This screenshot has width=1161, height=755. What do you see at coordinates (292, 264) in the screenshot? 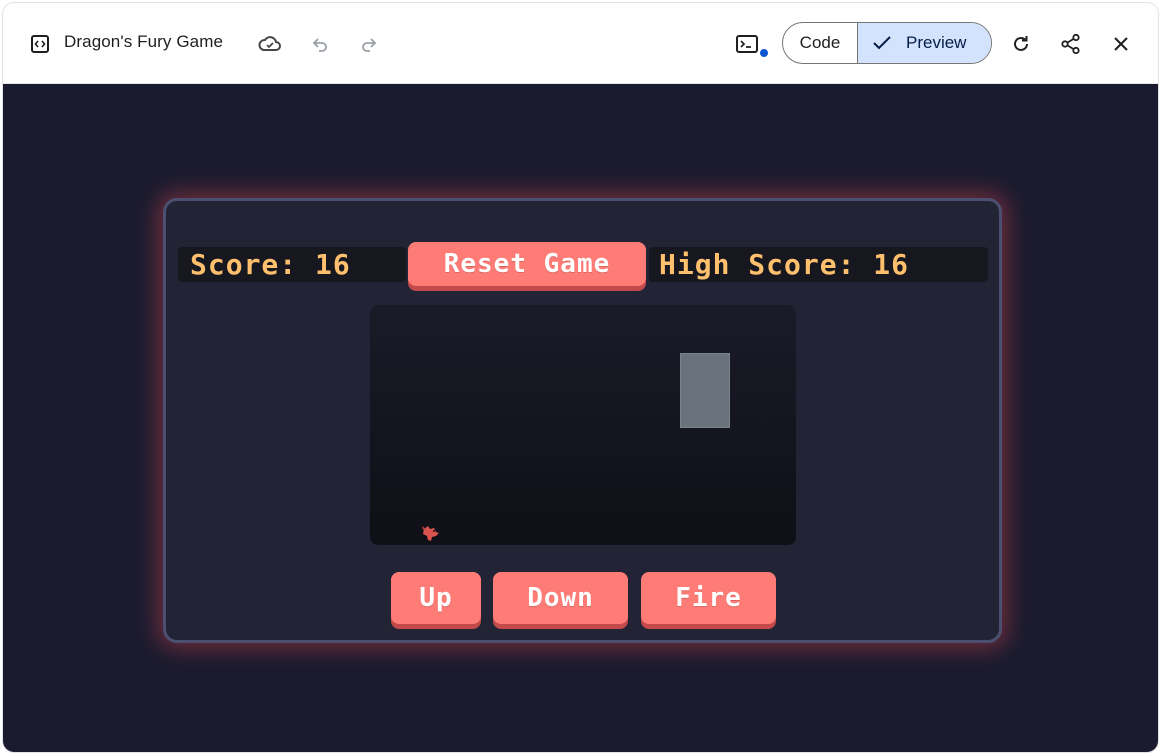
I see `score-display: Score: 16` at bounding box center [292, 264].